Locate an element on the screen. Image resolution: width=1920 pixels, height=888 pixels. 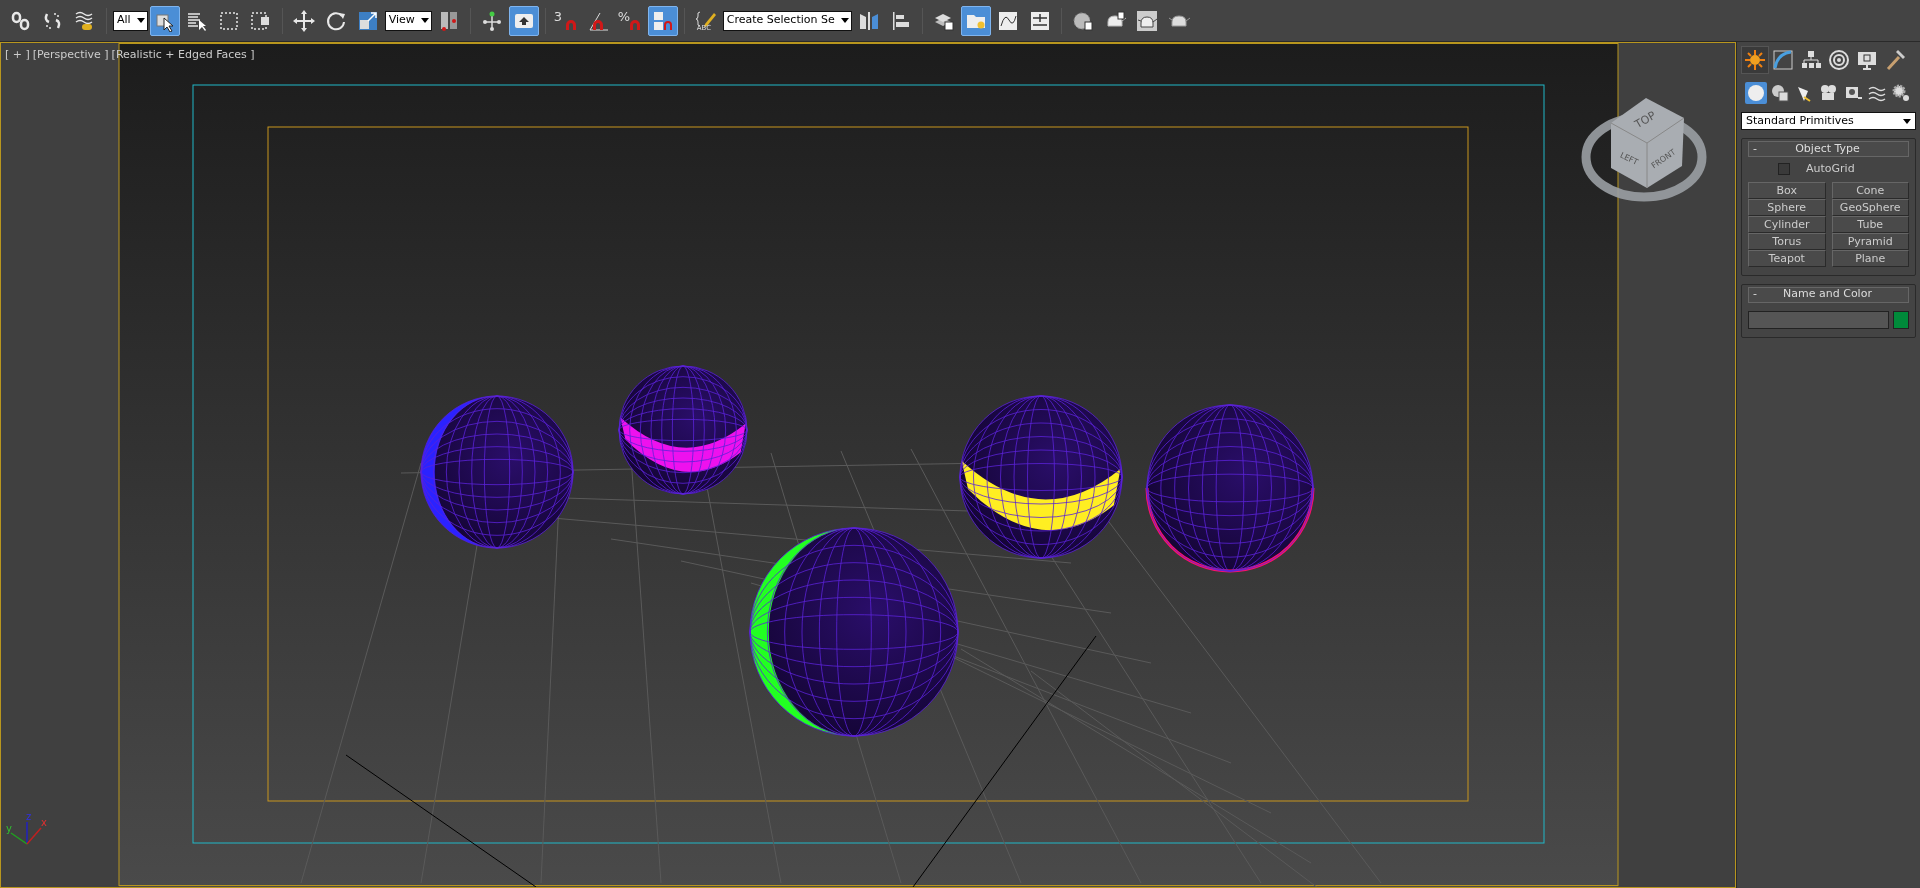
target-icon is located at coordinates (1839, 60).